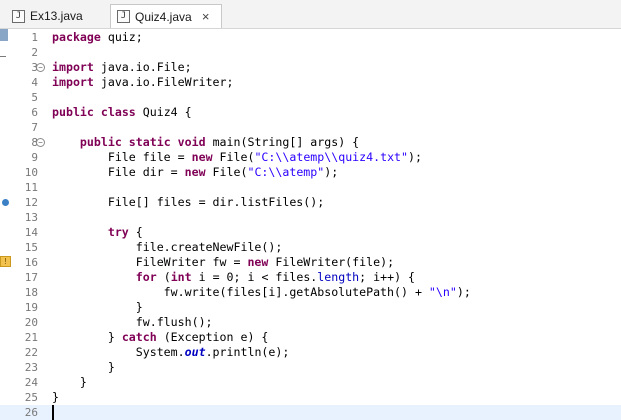  I want to click on line-number: 22, so click(31, 352).